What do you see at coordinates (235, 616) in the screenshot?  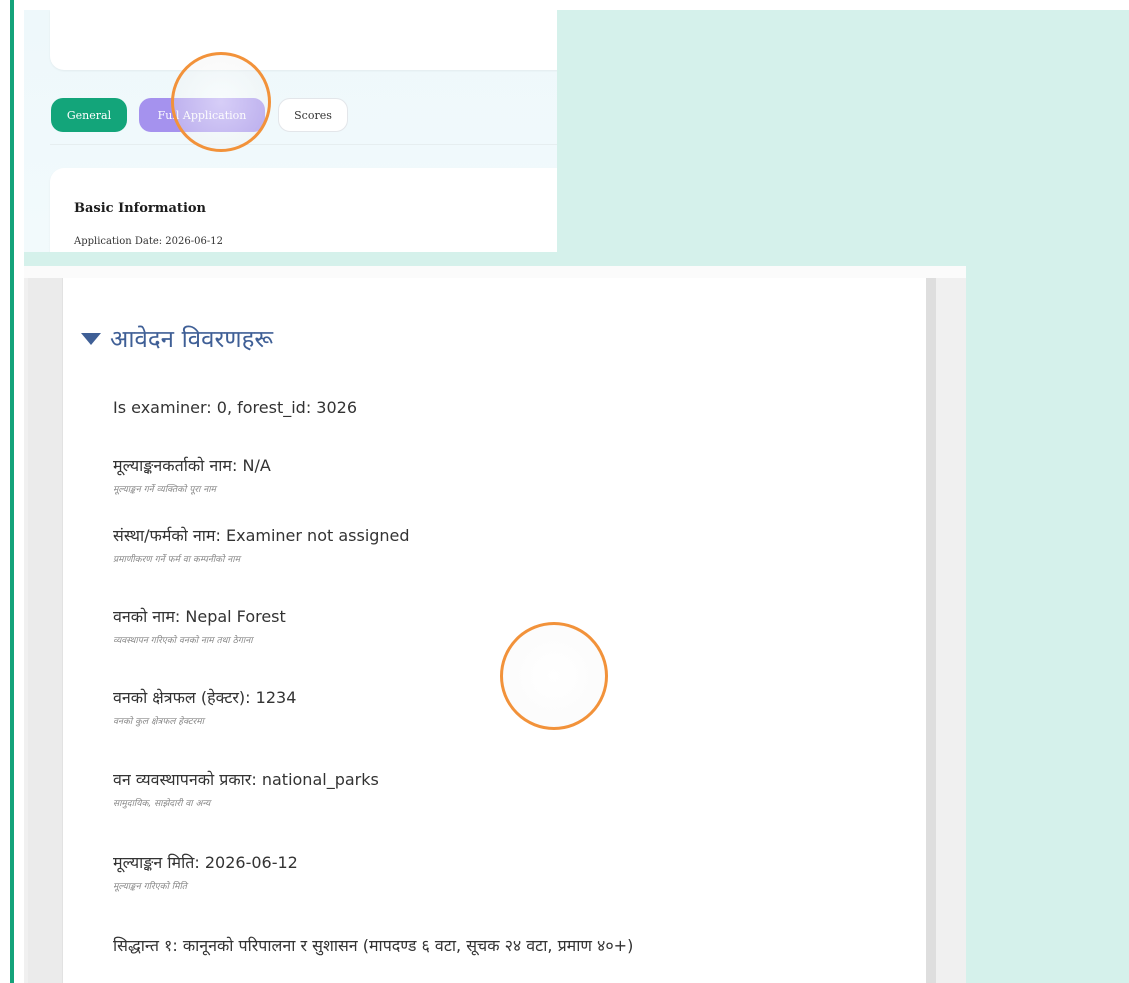 I see `field-value: Nepal Forest` at bounding box center [235, 616].